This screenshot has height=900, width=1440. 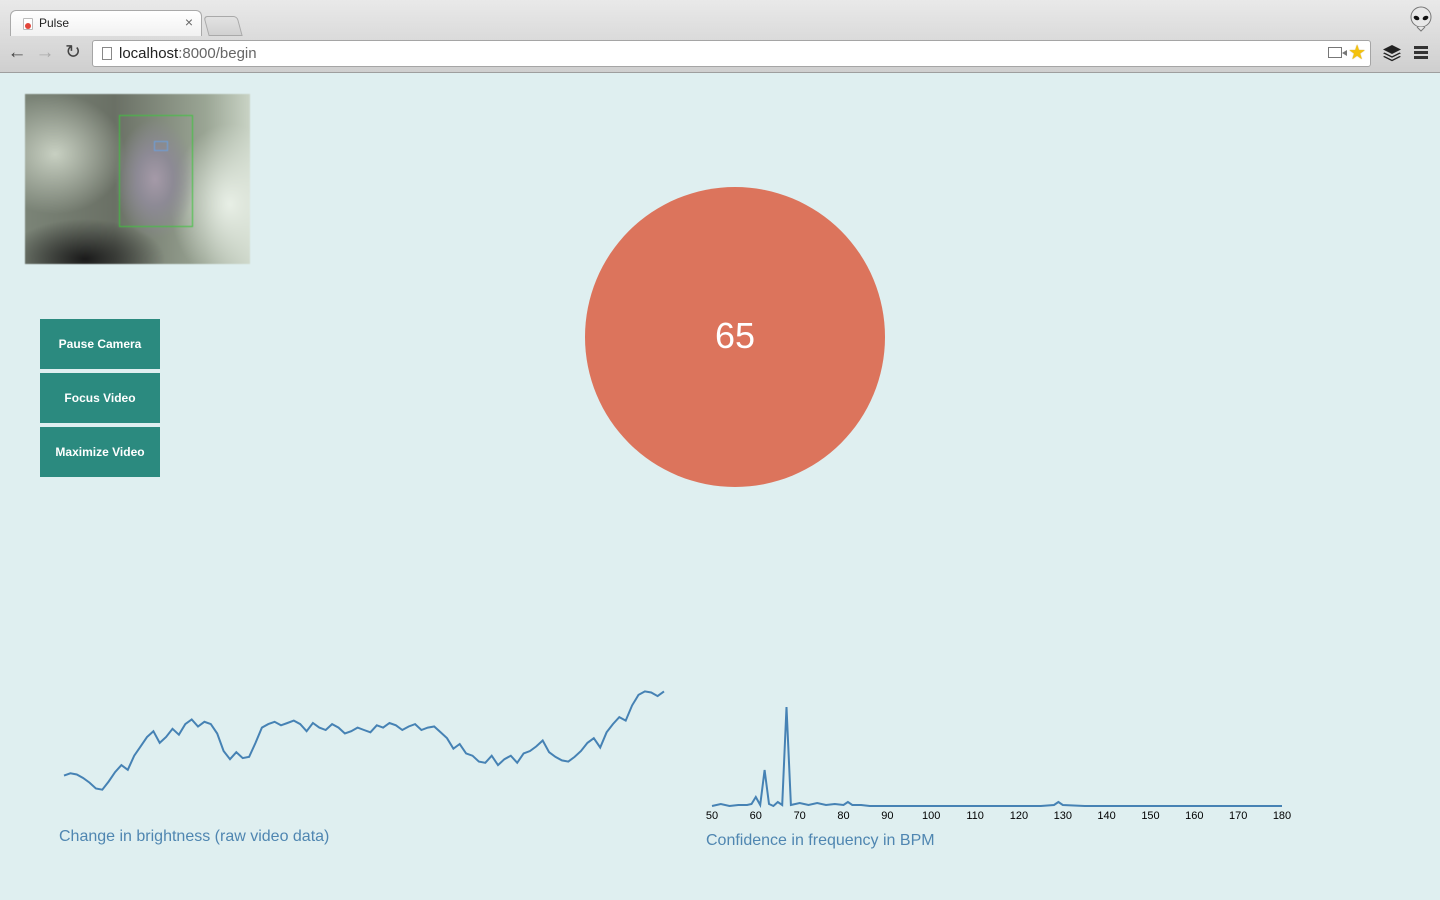 I want to click on frequency-tick-label: 100, so click(x=931, y=816).